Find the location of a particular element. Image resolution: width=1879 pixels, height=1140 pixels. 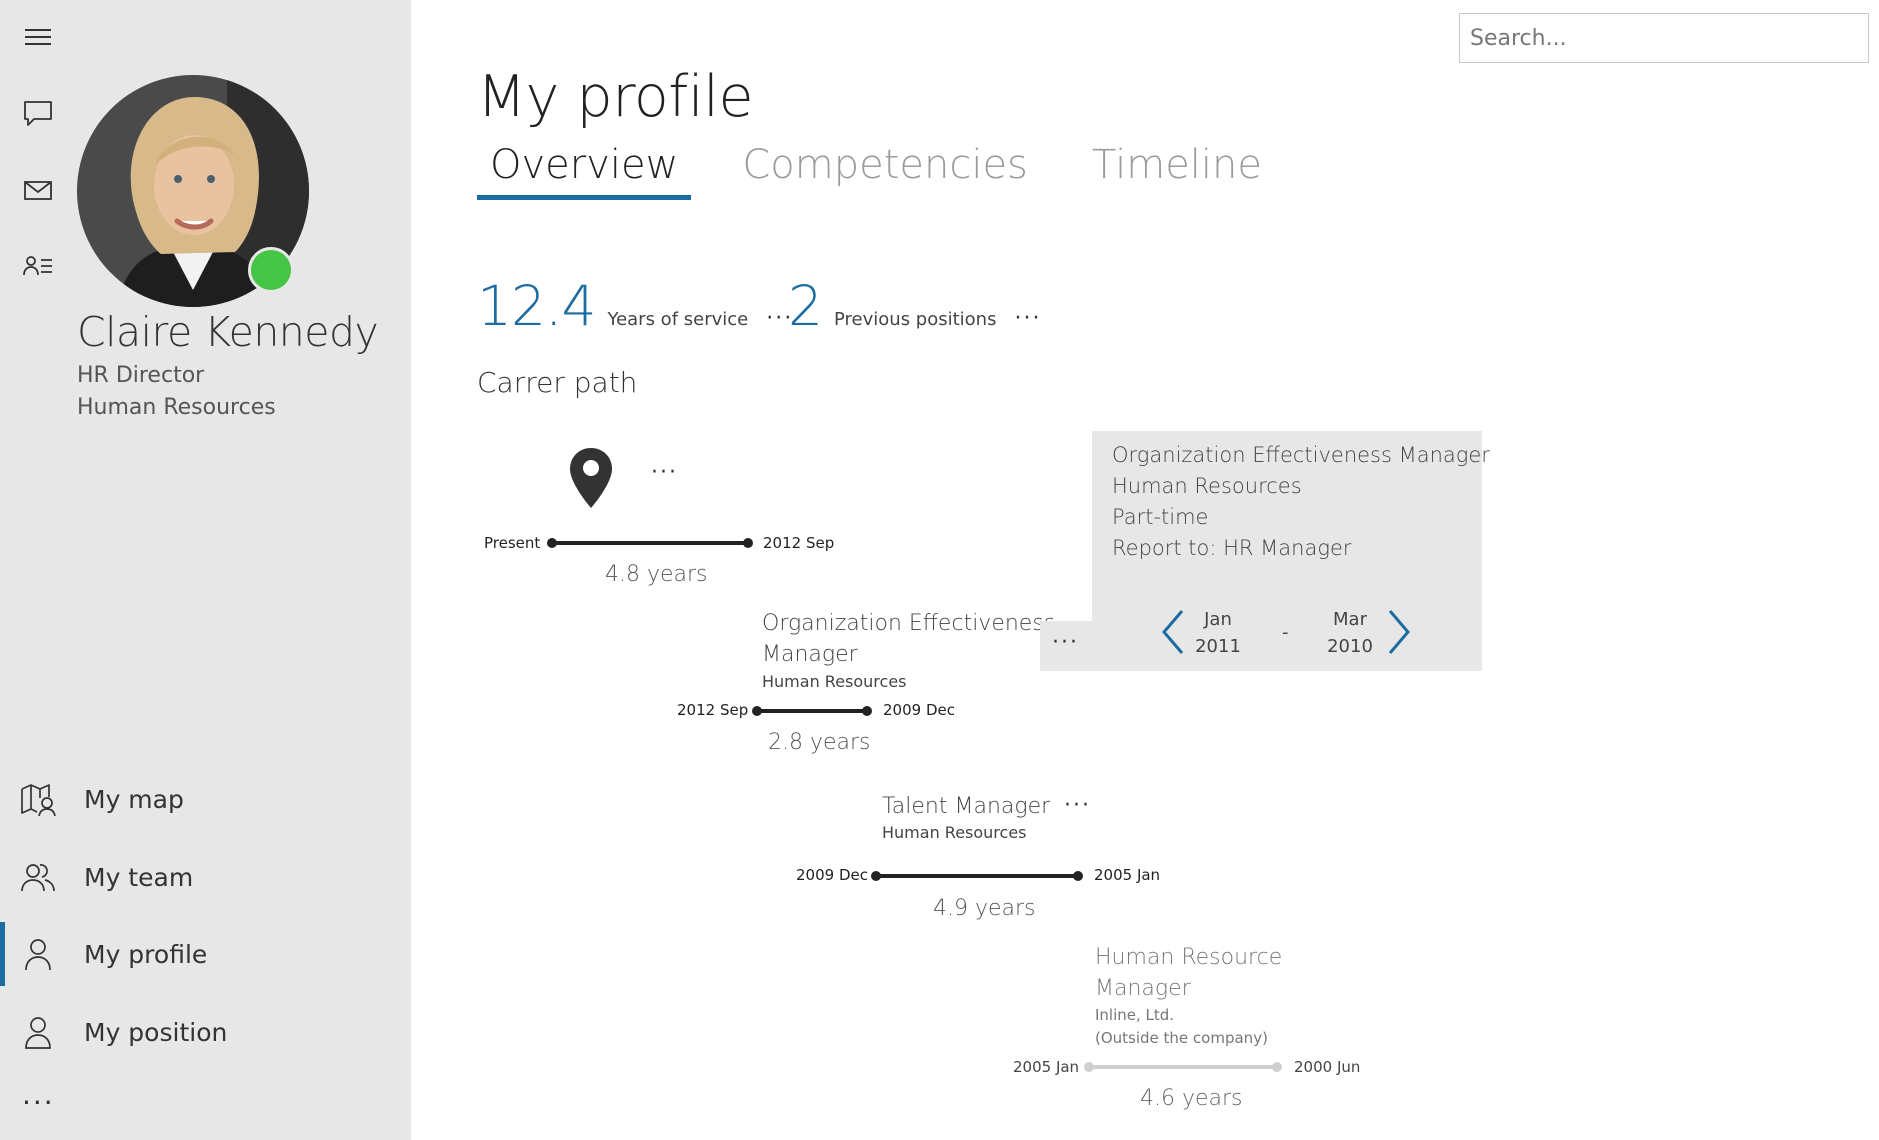

tab-overview: Overview is located at coordinates (584, 171).